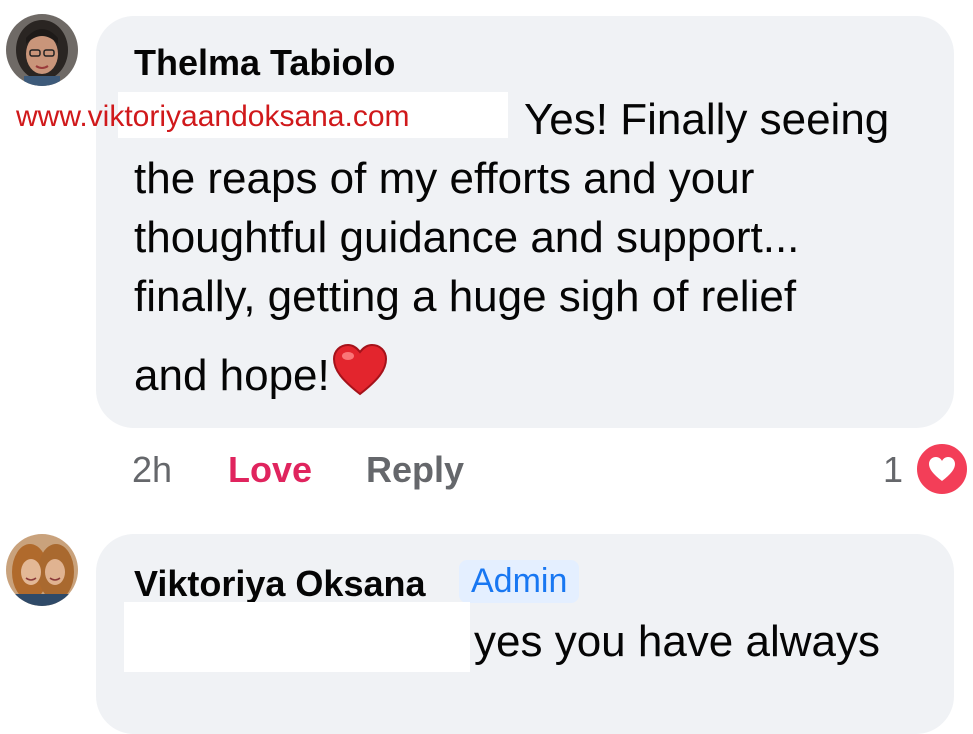  Describe the element at coordinates (893, 470) in the screenshot. I see `reaction-count: 1` at that location.